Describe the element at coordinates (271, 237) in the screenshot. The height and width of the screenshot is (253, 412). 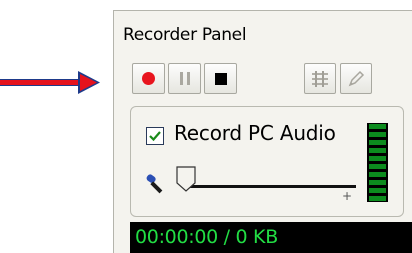
I see `recording-status: 00:00:00 / 0 KB` at that location.